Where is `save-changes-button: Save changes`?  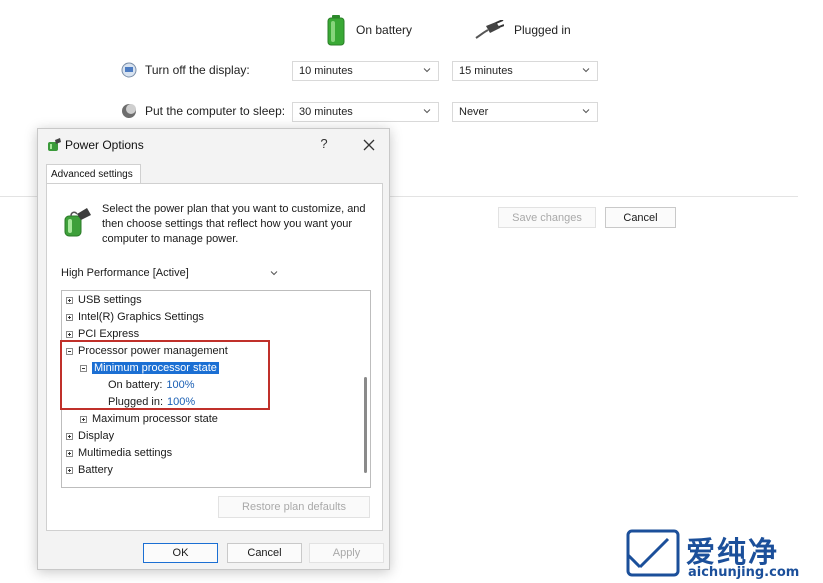 save-changes-button: Save changes is located at coordinates (547, 217).